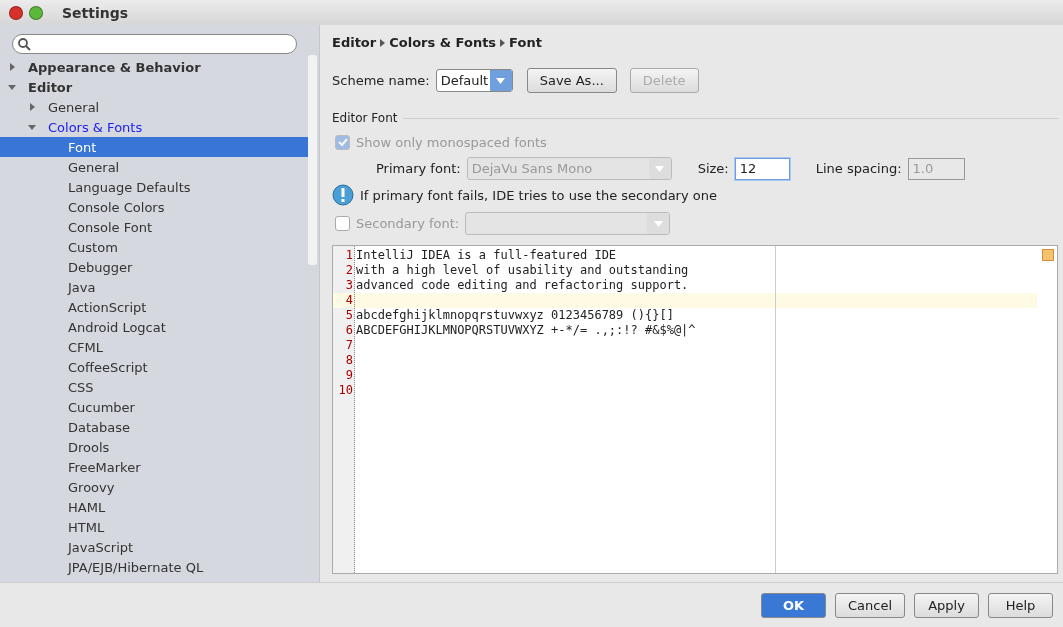  What do you see at coordinates (154, 287) in the screenshot?
I see `tree-item: Java` at bounding box center [154, 287].